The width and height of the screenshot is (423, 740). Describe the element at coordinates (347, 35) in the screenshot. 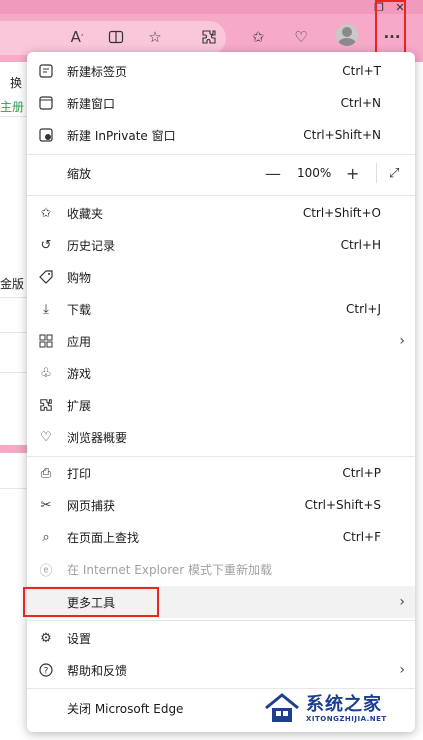

I see `profile-avatar` at that location.